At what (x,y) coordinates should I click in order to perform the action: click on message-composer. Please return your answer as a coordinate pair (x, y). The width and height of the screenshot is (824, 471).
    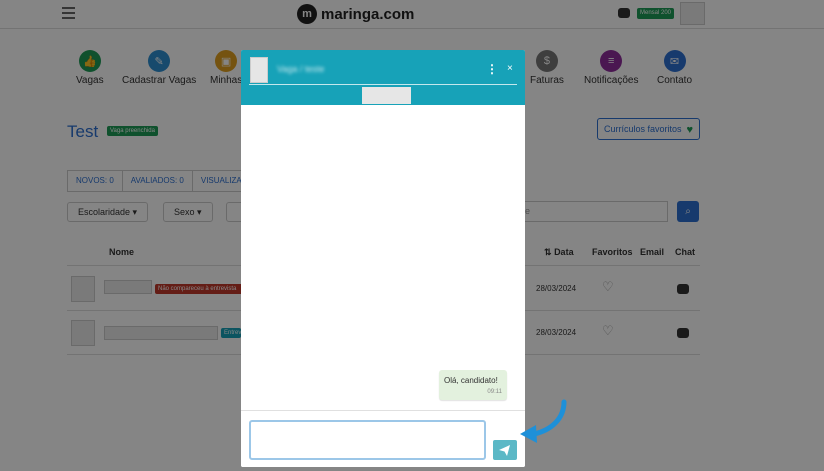
    Looking at the image, I should click on (383, 438).